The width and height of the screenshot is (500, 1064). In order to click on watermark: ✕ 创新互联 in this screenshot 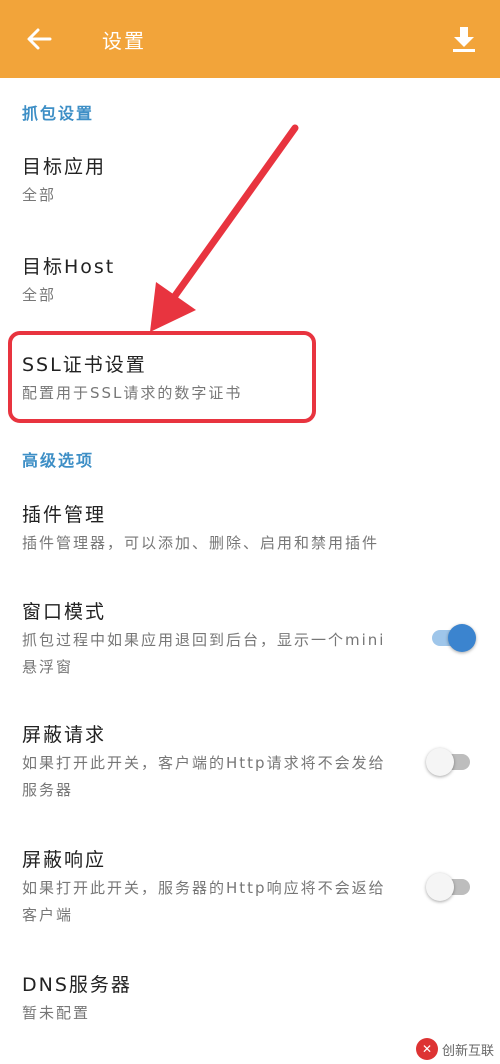, I will do `click(454, 1049)`.